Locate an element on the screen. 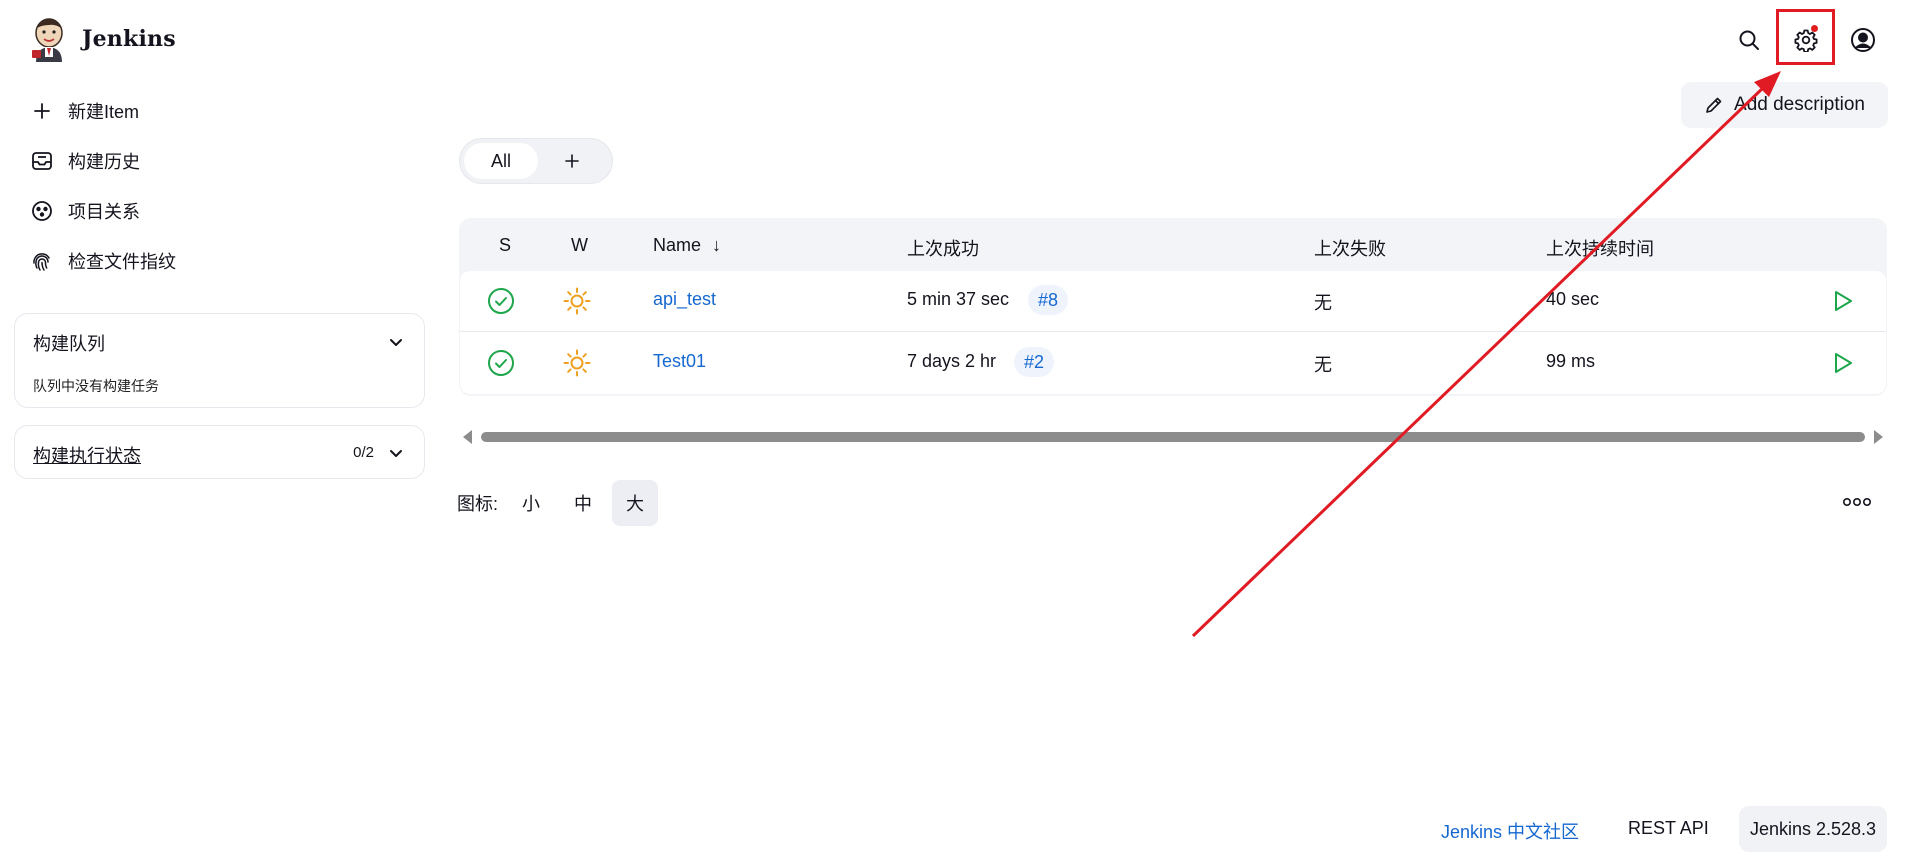 The image size is (1920, 868). sidebar-item-project-relationship: 项目关系 is located at coordinates (220, 211).